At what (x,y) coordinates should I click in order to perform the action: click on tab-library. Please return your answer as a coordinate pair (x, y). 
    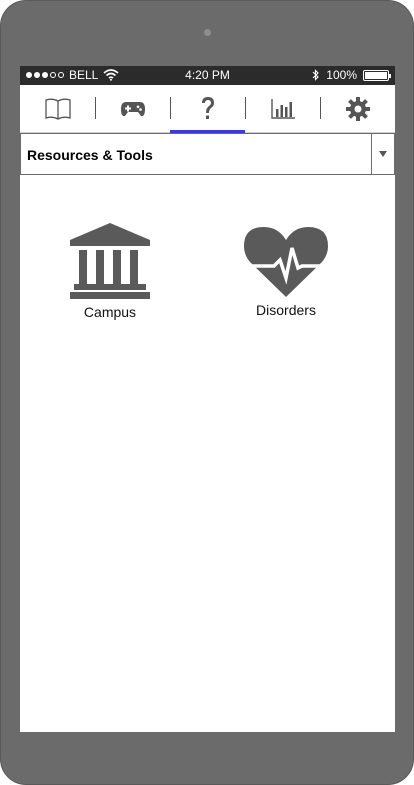
    Looking at the image, I should click on (57, 108).